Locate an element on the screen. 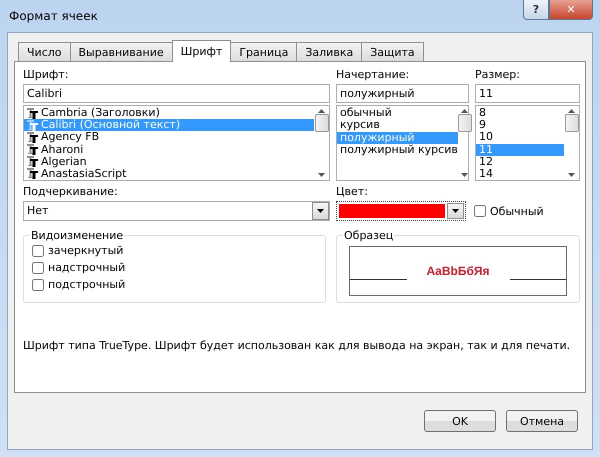  tab: Шрифт is located at coordinates (202, 51).